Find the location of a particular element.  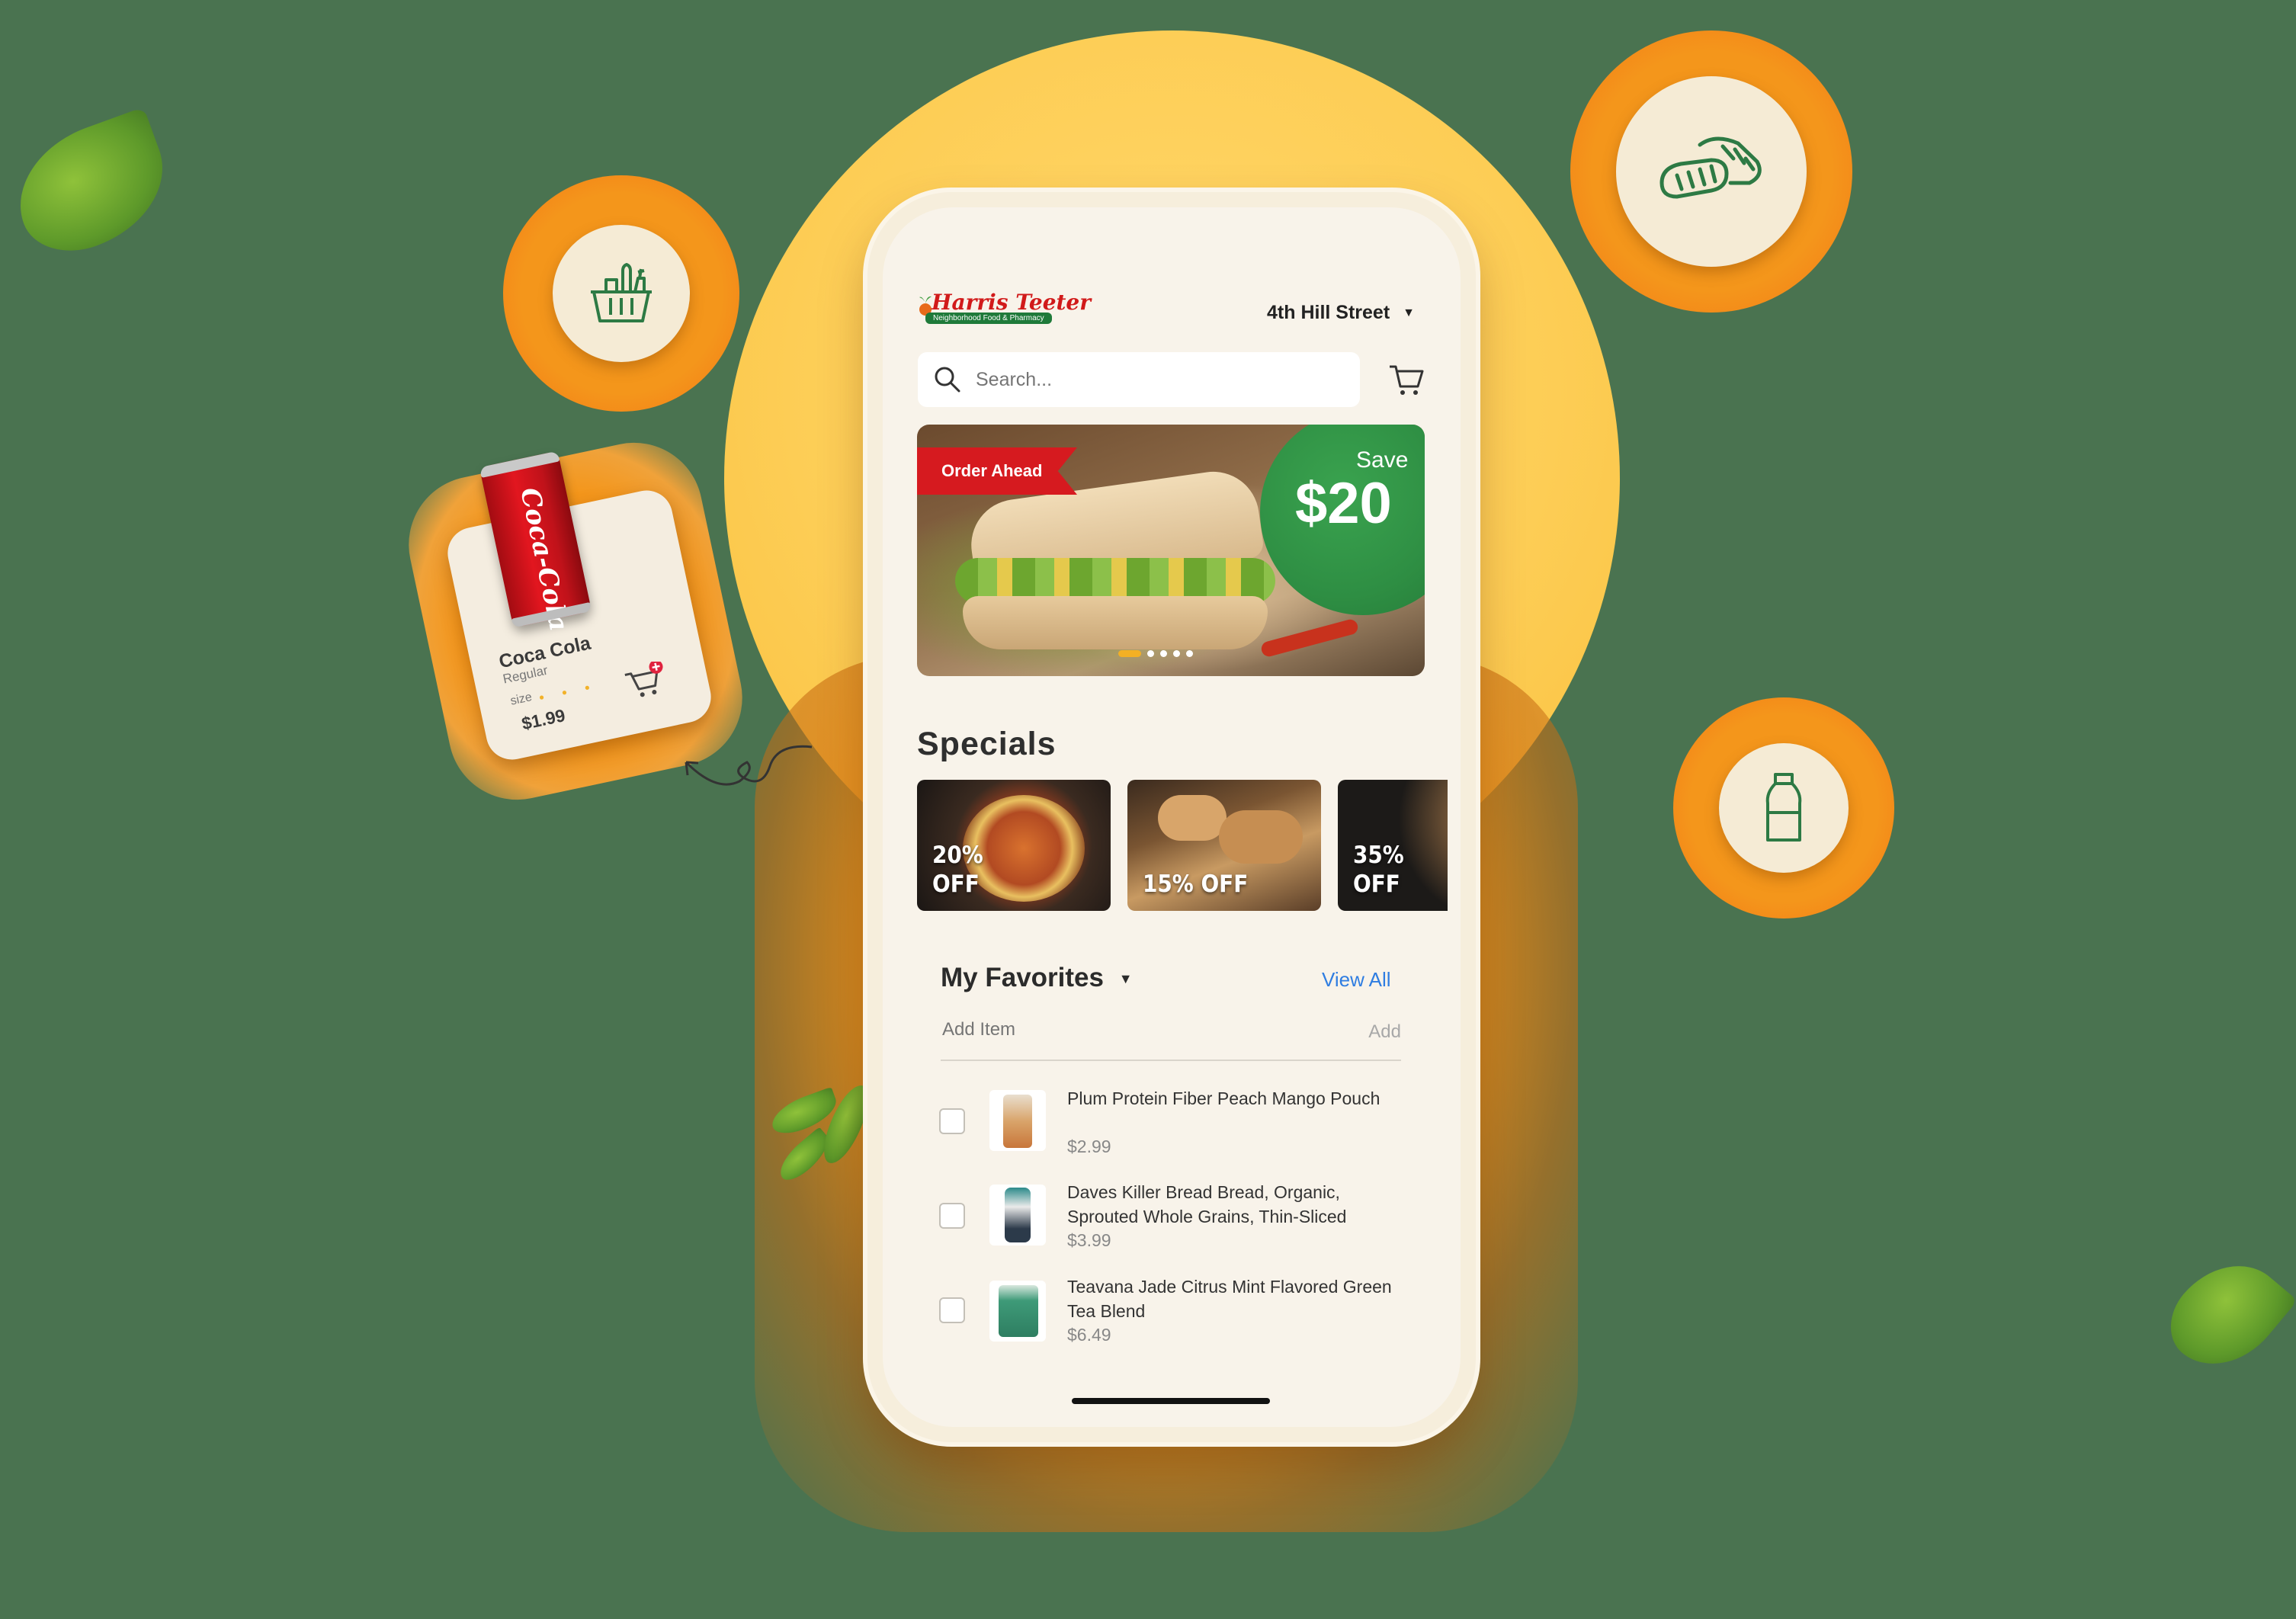

milk-badge is located at coordinates (1783, 808).